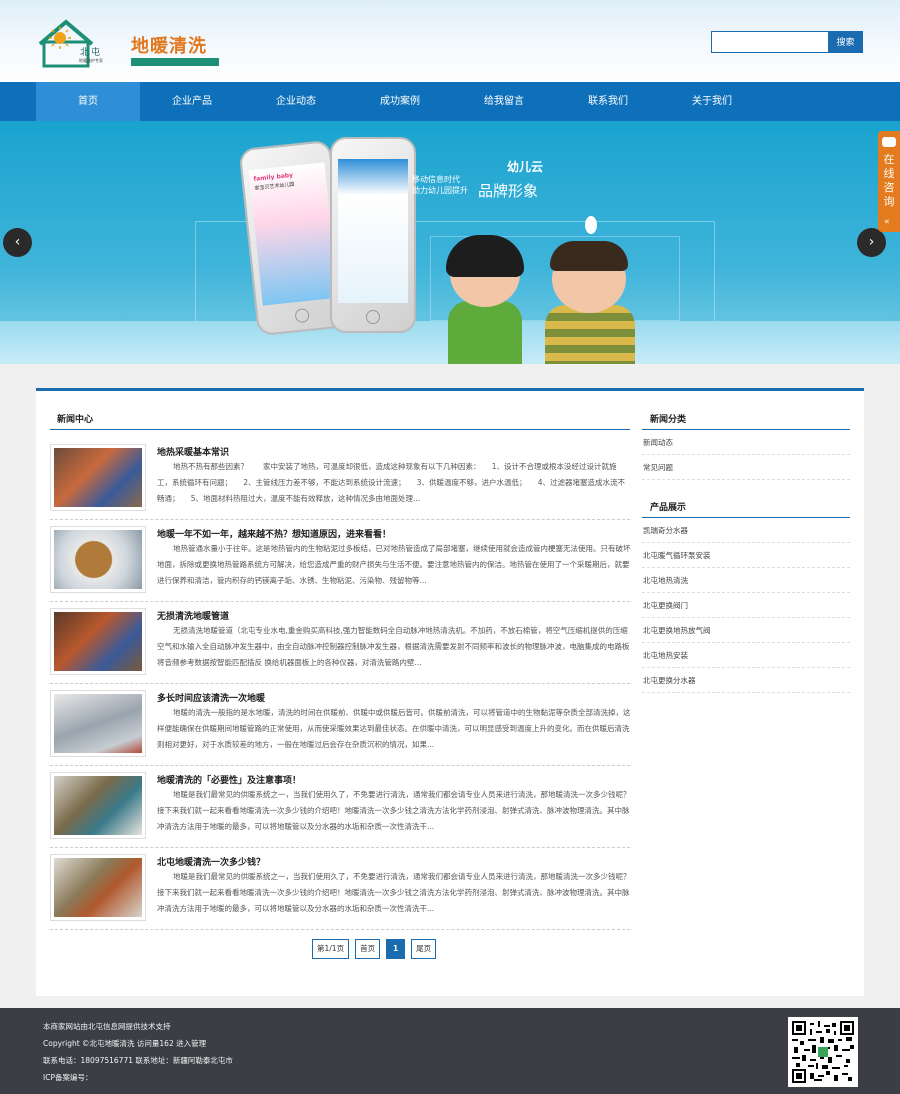  I want to click on chat-icon, so click(889, 142).